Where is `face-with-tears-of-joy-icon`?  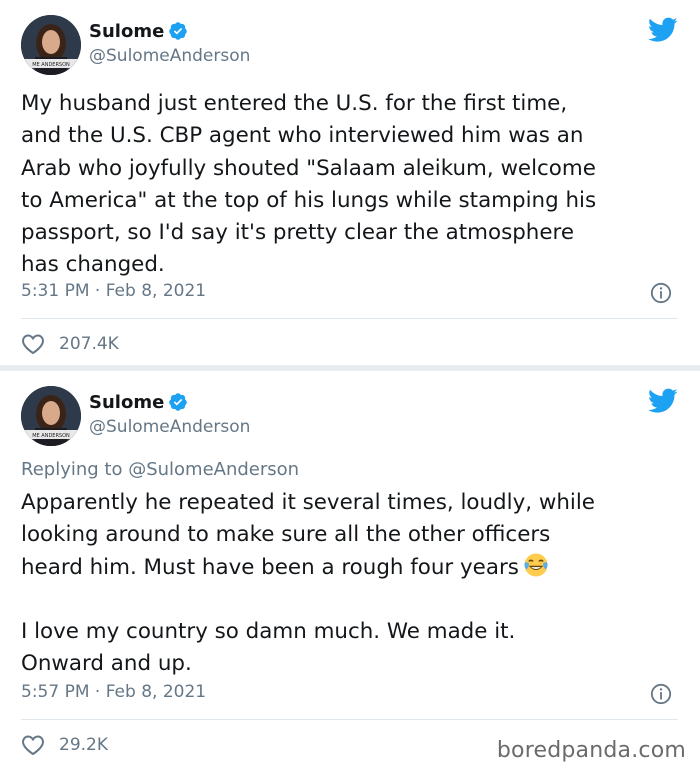
face-with-tears-of-joy-icon is located at coordinates (536, 565).